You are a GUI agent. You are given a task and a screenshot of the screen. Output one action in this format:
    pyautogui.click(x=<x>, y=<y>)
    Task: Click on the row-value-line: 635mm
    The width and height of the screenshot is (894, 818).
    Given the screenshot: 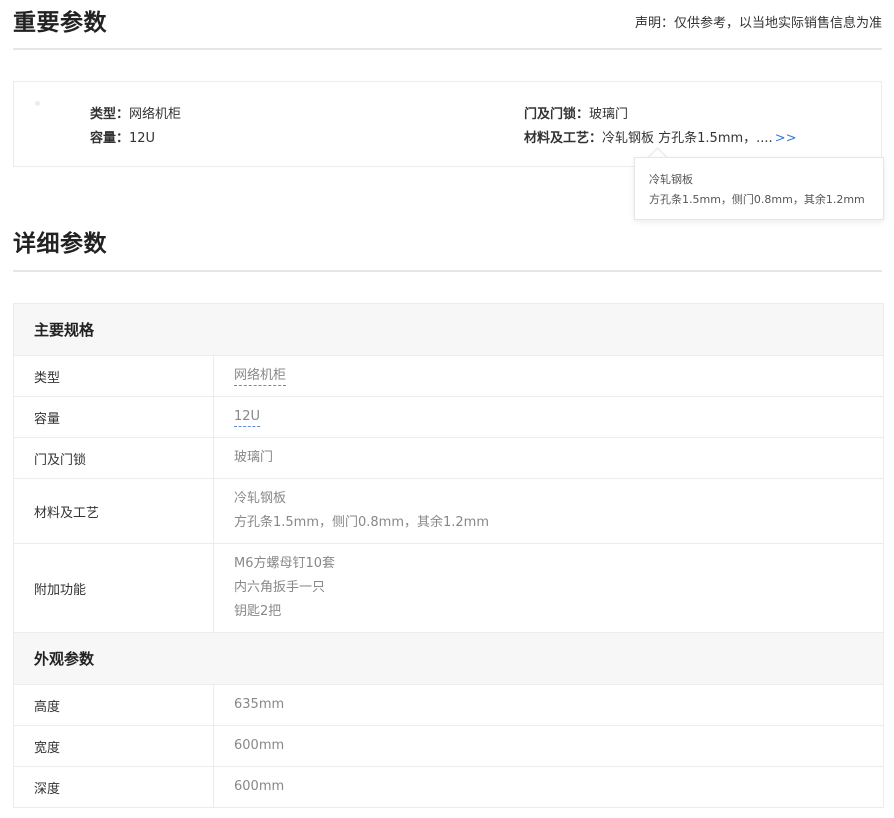 What is the action you would take?
    pyautogui.click(x=259, y=704)
    